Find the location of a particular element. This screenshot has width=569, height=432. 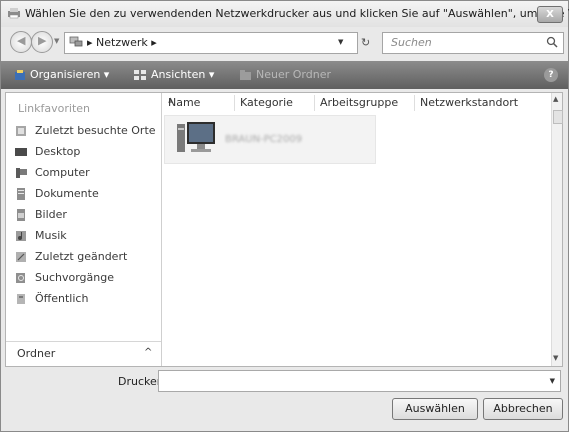

sidebar-item-label: Suchvorgänge is located at coordinates (74, 277).